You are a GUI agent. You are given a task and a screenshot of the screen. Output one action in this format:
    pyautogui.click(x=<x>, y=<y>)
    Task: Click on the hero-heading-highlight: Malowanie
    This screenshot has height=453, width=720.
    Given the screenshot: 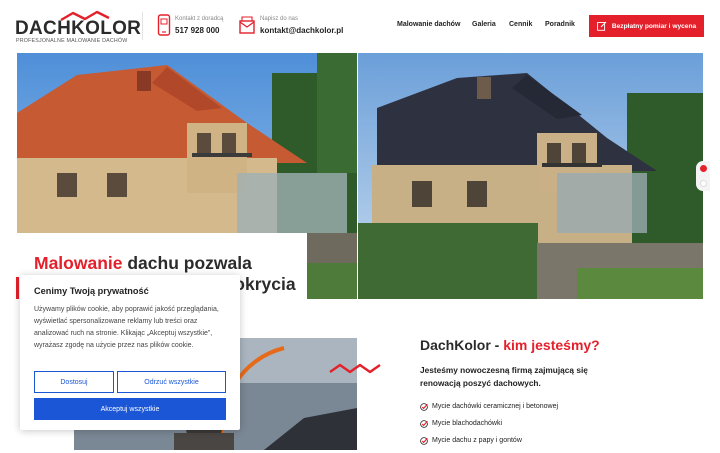 What is the action you would take?
    pyautogui.click(x=78, y=263)
    